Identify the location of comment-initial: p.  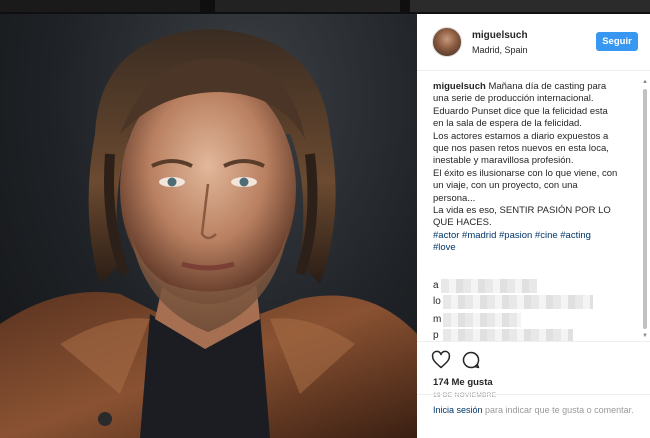
(436, 335).